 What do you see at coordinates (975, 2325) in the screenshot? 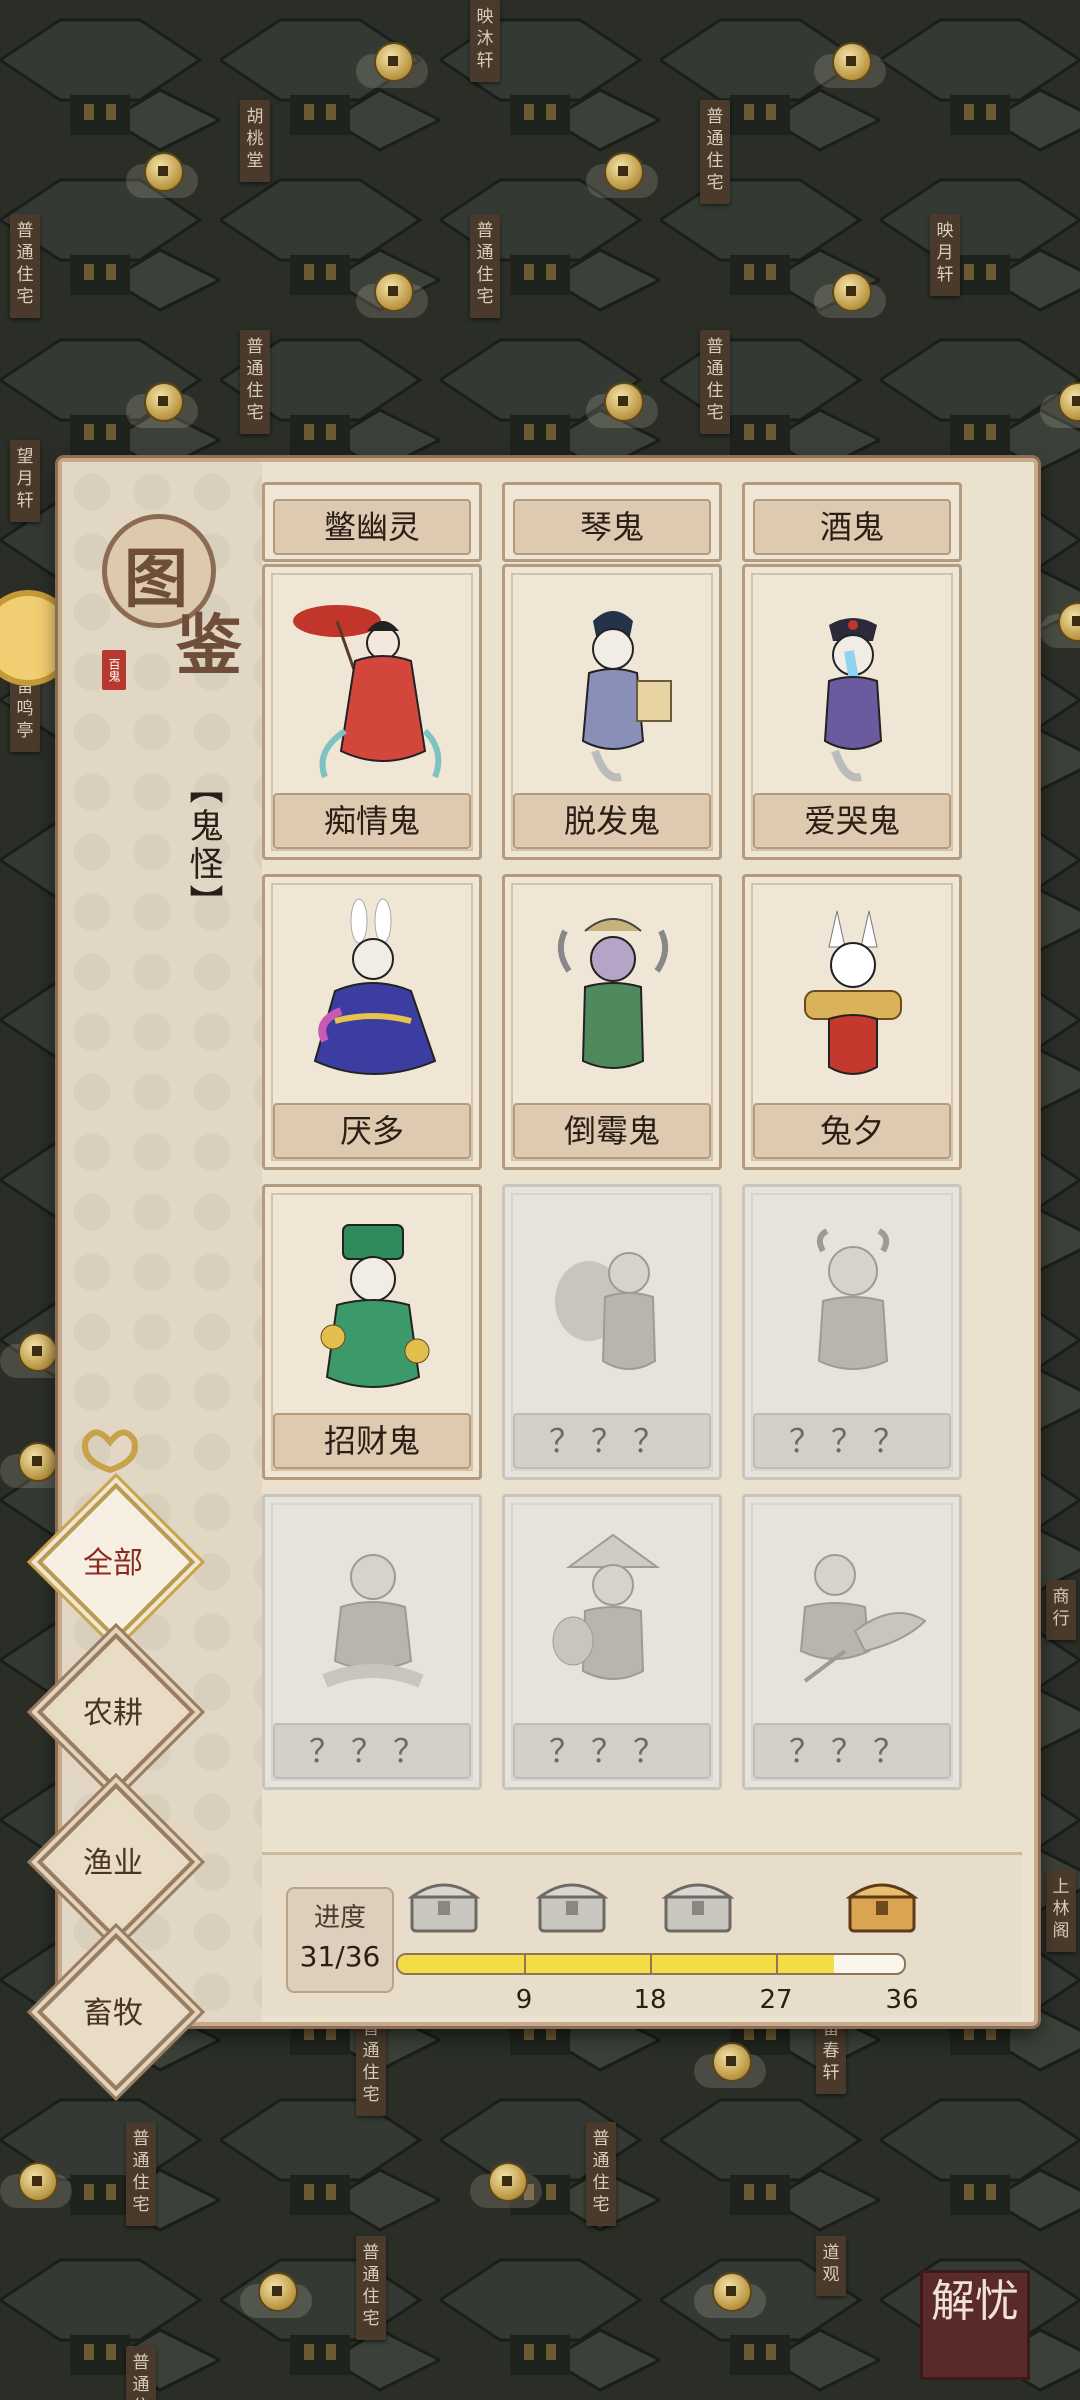
I see `corner-menu-button: 解忧` at bounding box center [975, 2325].